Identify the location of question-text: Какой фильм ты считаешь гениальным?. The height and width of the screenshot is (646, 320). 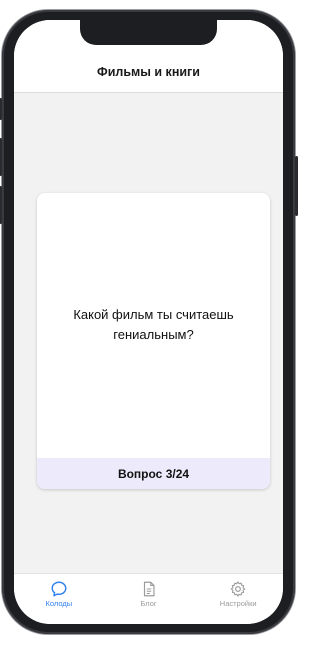
(153, 324).